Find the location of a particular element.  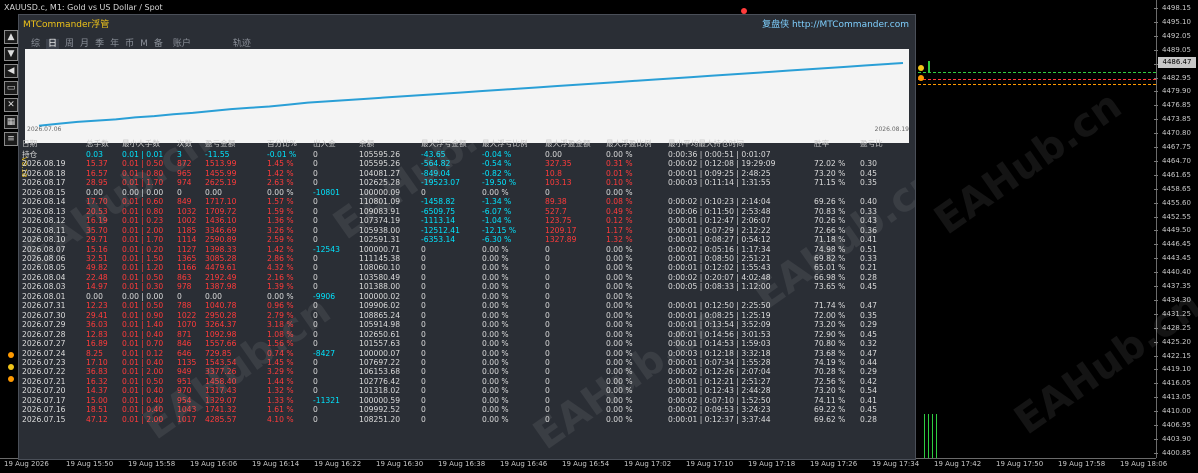

table-cell: 2026.07.22 is located at coordinates (44, 372).